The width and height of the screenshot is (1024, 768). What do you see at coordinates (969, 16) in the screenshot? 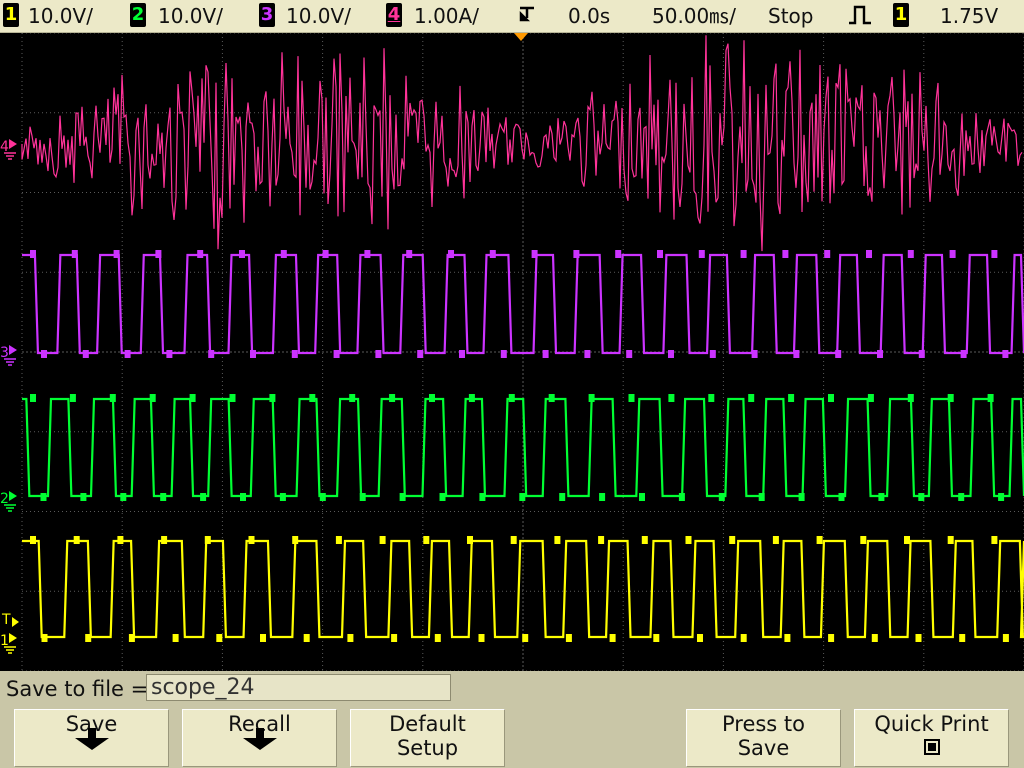
I see `trigger-level: 1.75V` at bounding box center [969, 16].